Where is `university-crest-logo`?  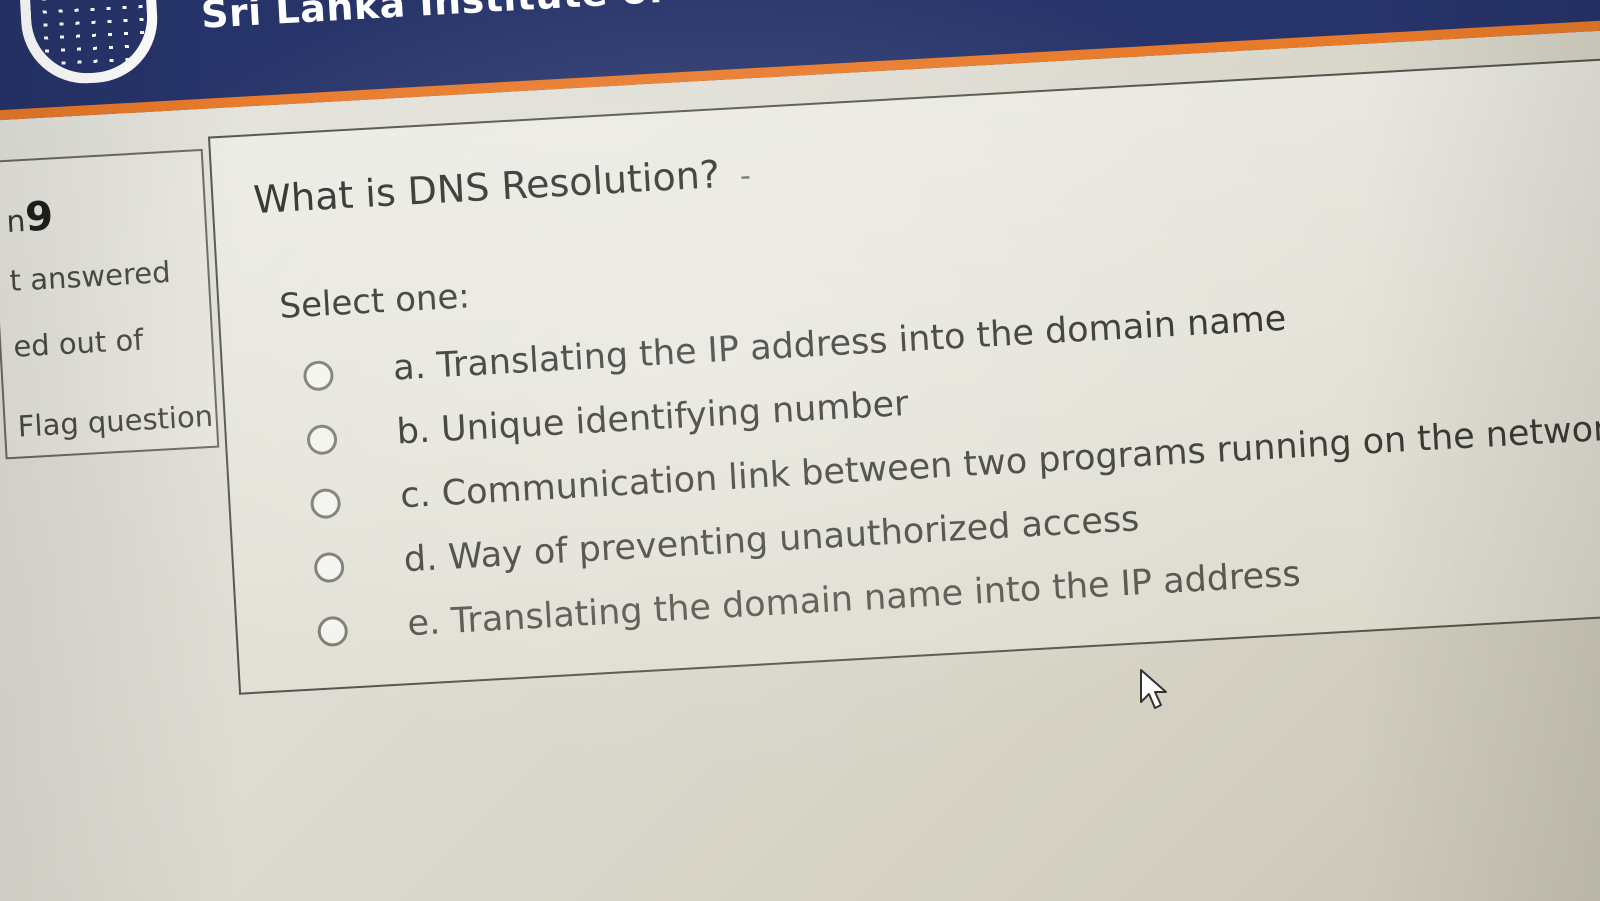
university-crest-logo is located at coordinates (89, 43).